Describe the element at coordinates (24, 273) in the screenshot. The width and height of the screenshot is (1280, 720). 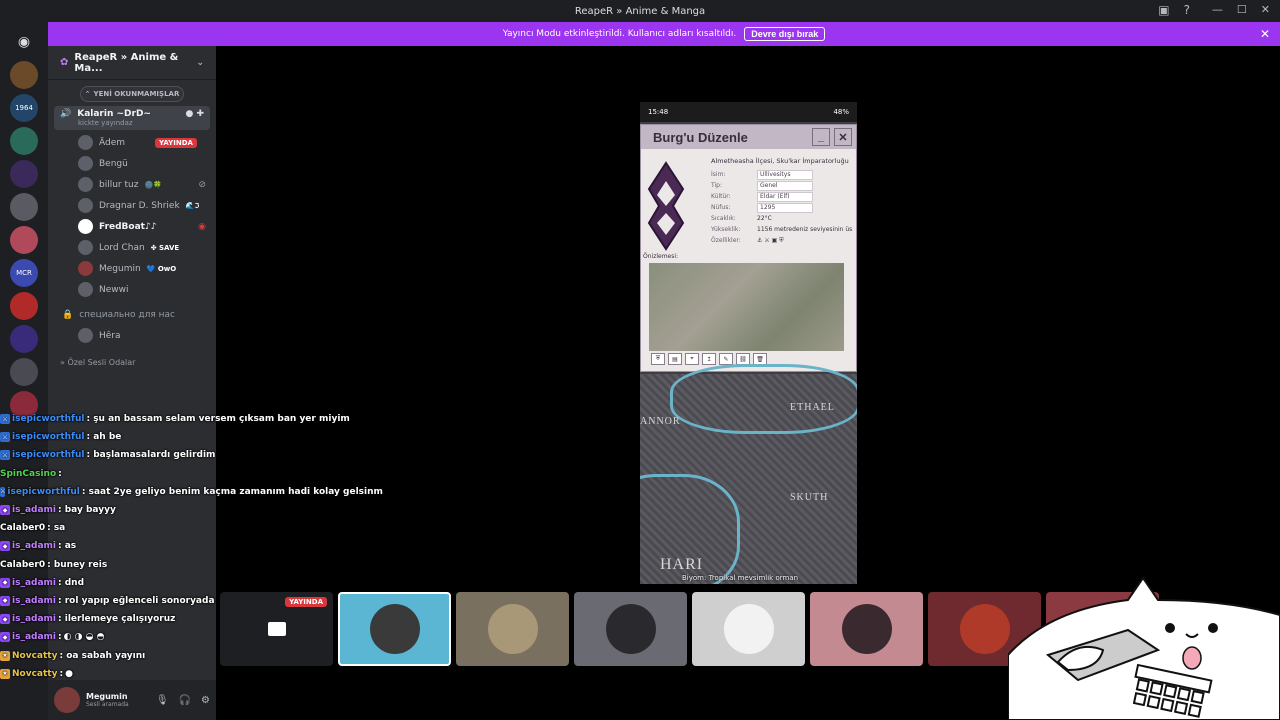
I see `server-icon: MCR` at that location.